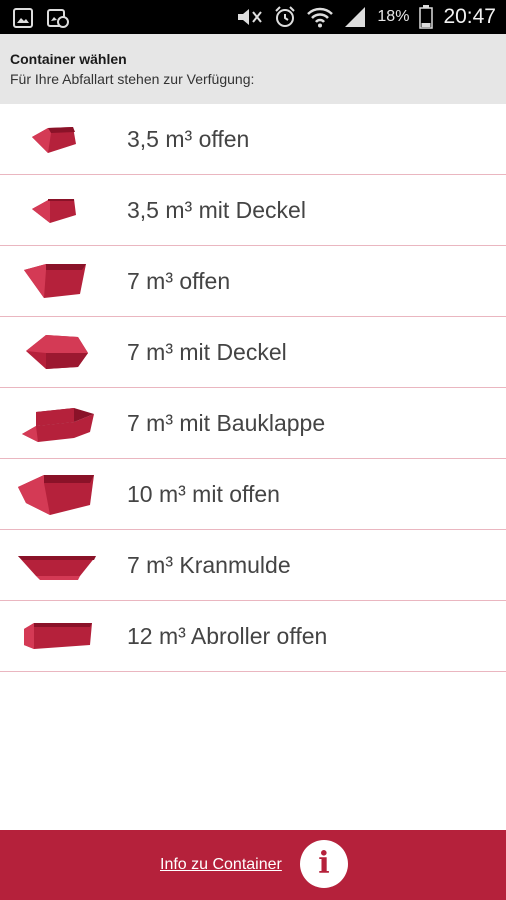 This screenshot has height=900, width=506. I want to click on skip-large-open-icon, so click(56, 495).